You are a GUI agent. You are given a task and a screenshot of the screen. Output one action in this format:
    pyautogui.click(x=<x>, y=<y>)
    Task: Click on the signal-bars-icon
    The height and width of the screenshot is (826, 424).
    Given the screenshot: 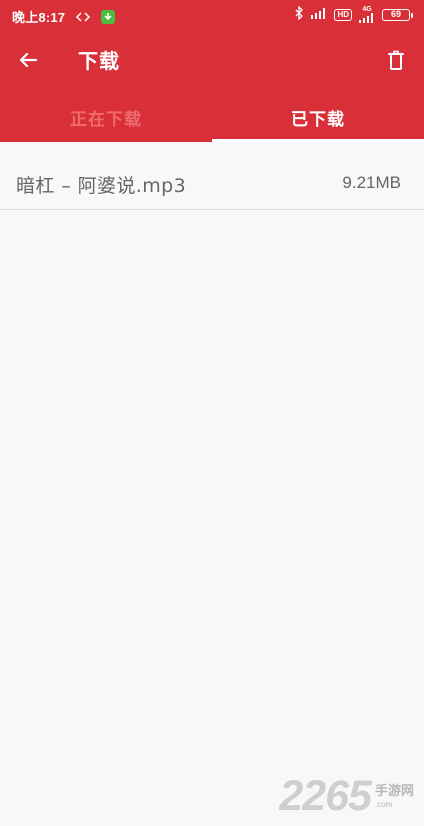 What is the action you would take?
    pyautogui.click(x=319, y=14)
    